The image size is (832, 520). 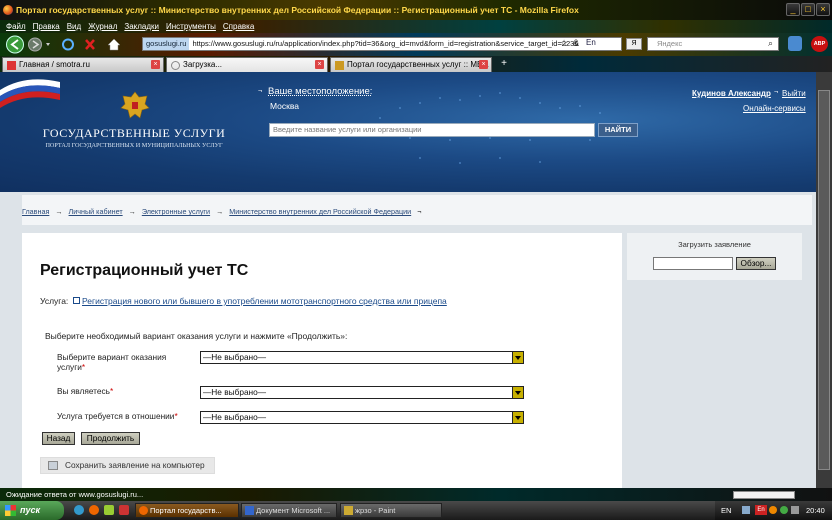 I want to click on paint-icon, so click(x=348, y=510).